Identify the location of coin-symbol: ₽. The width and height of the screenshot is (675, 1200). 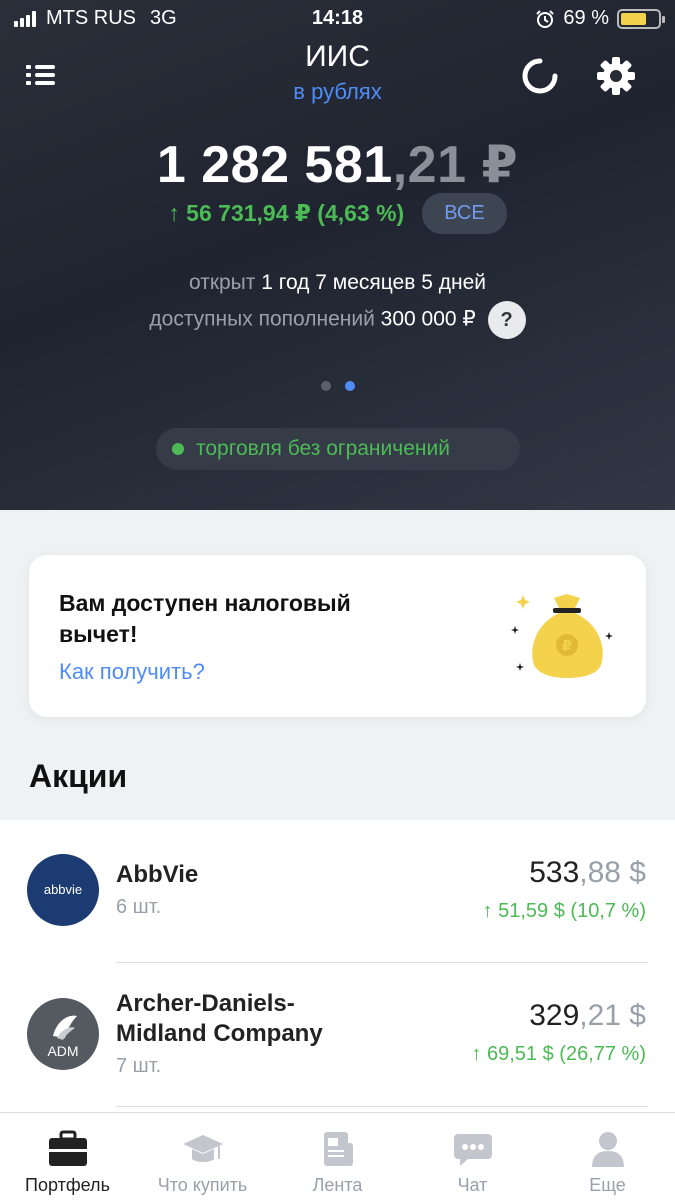
(567, 646).